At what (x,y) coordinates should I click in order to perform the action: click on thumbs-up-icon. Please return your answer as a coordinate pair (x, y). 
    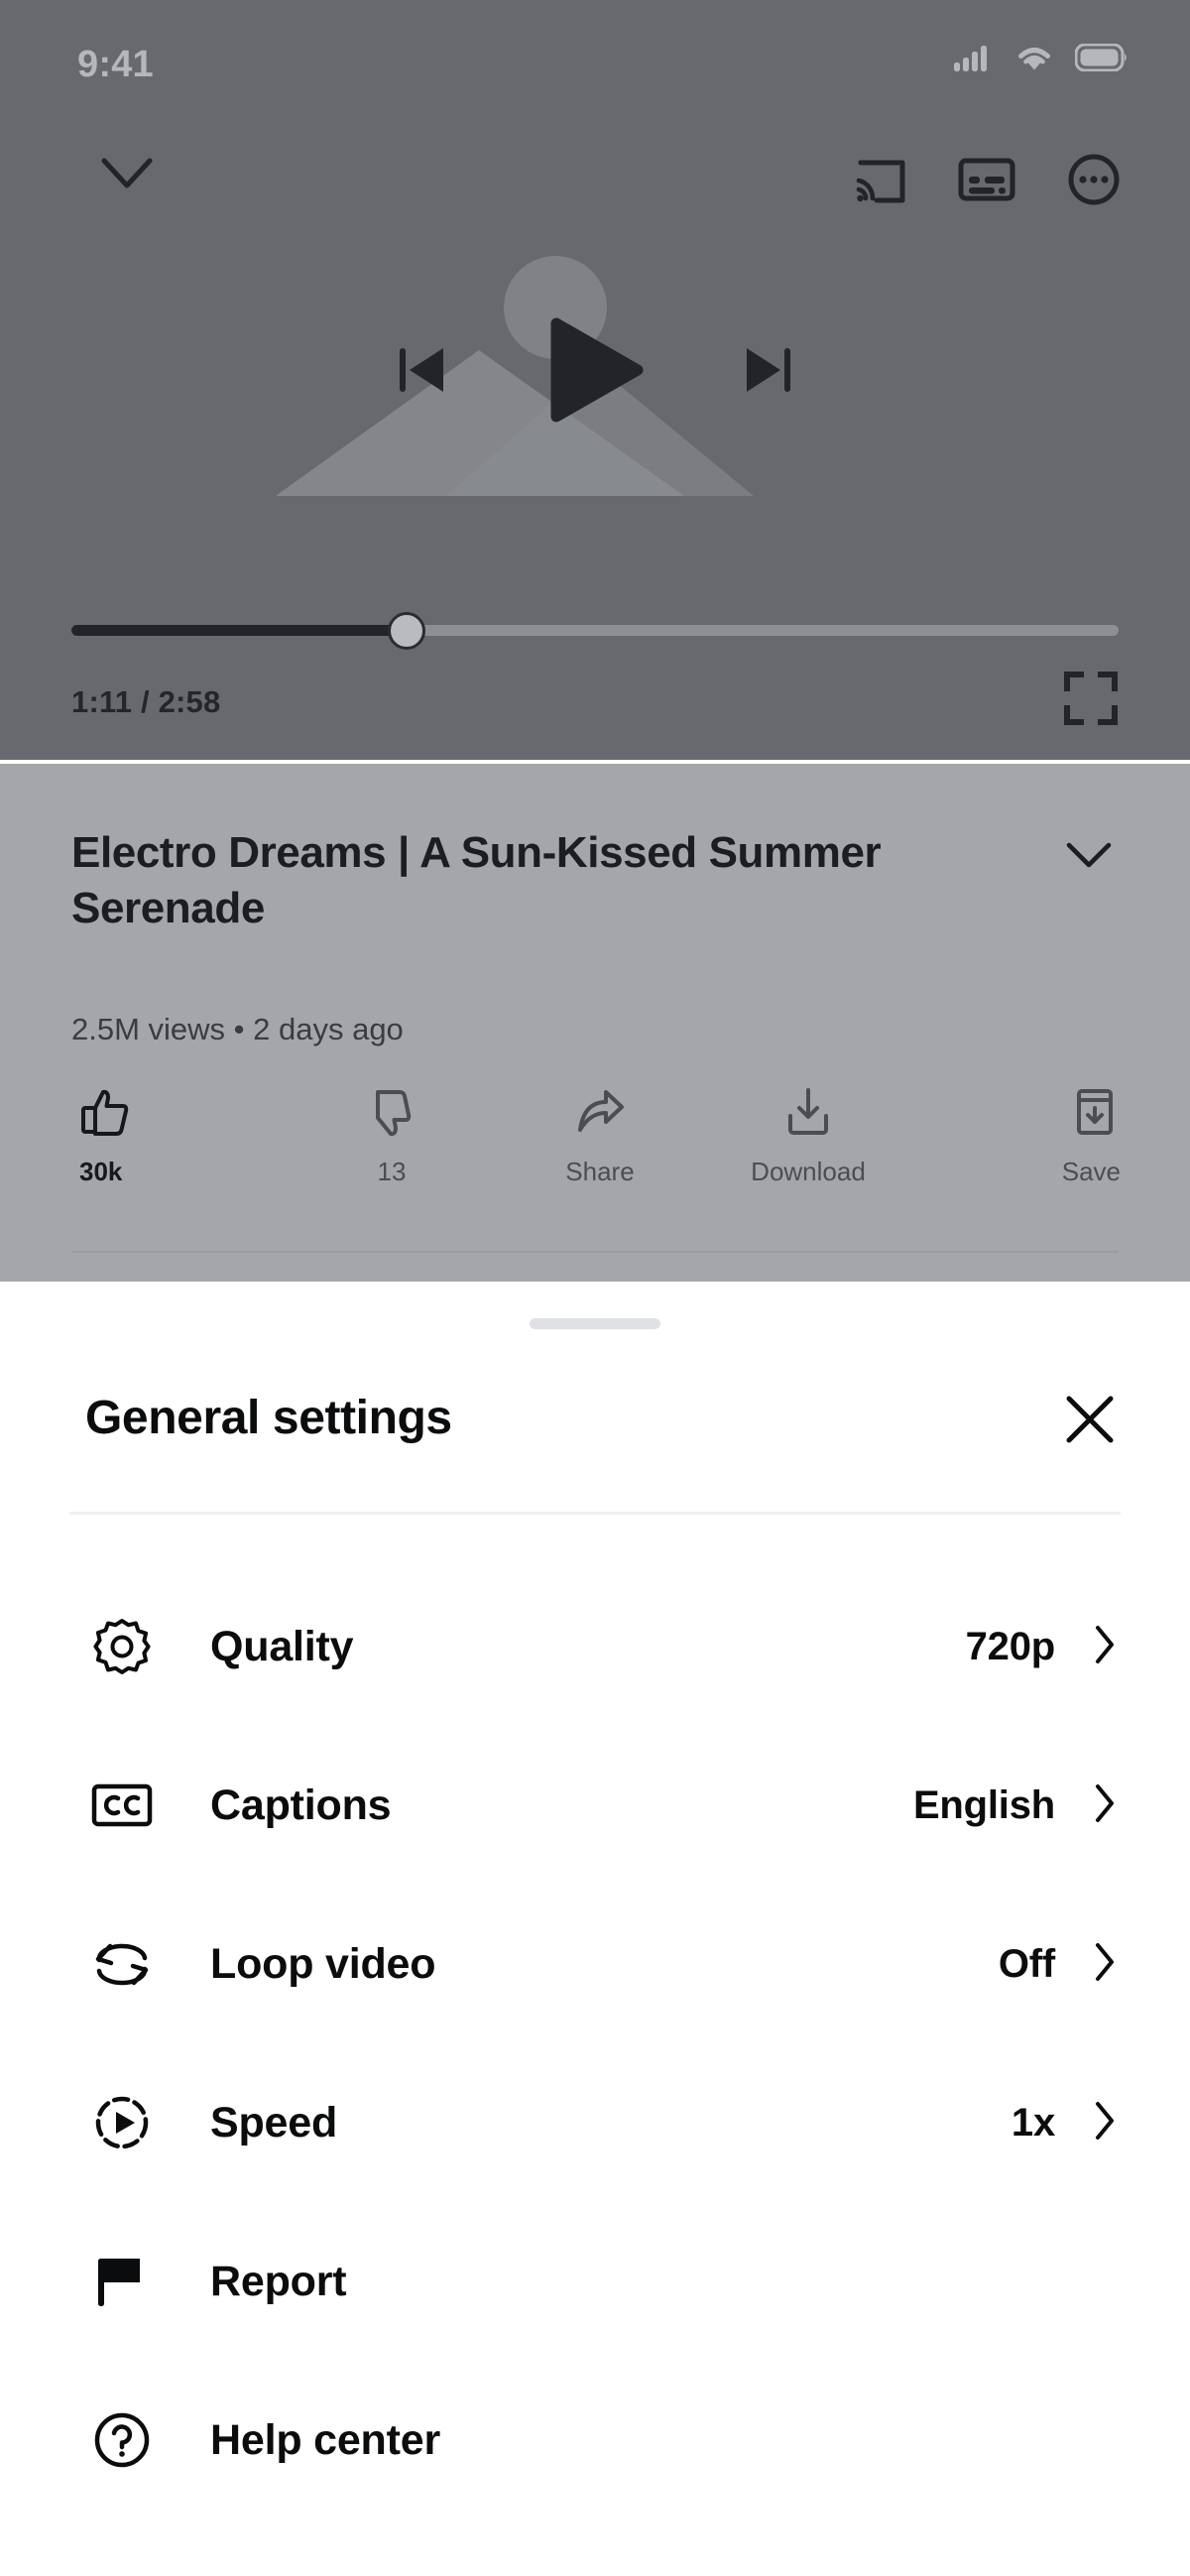
    Looking at the image, I should click on (105, 1114).